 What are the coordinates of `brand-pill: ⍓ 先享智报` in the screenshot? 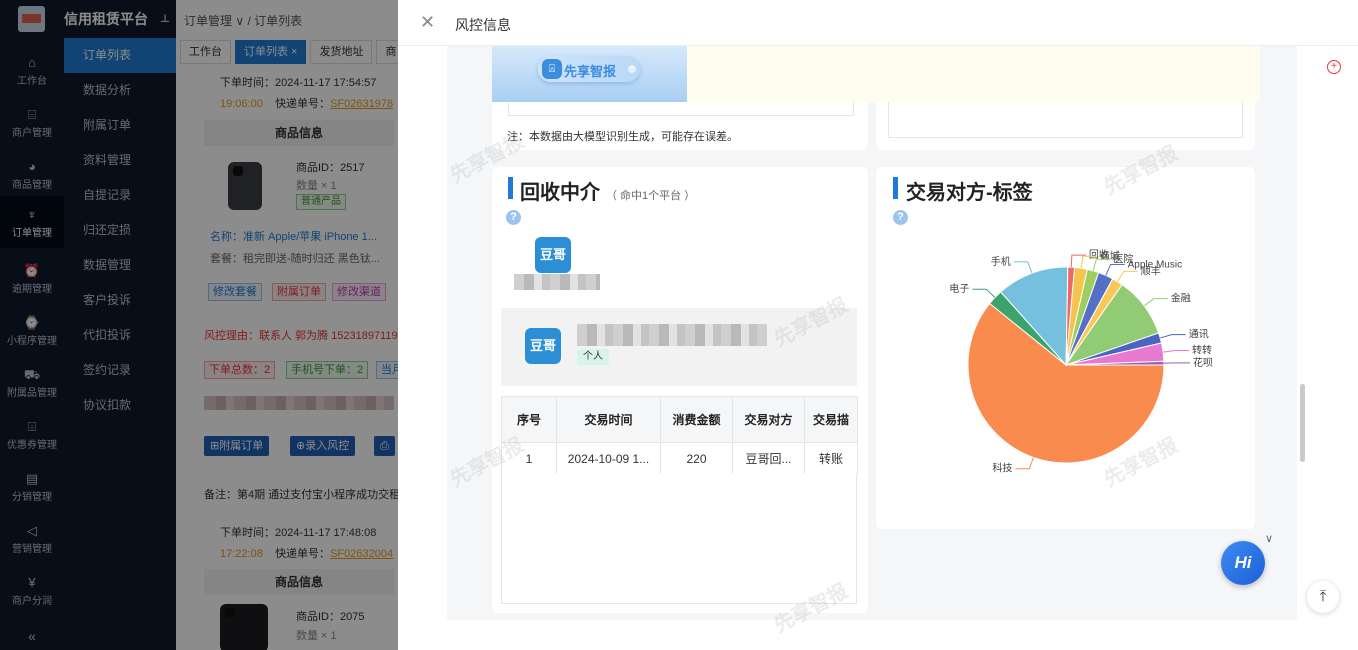 It's located at (589, 69).